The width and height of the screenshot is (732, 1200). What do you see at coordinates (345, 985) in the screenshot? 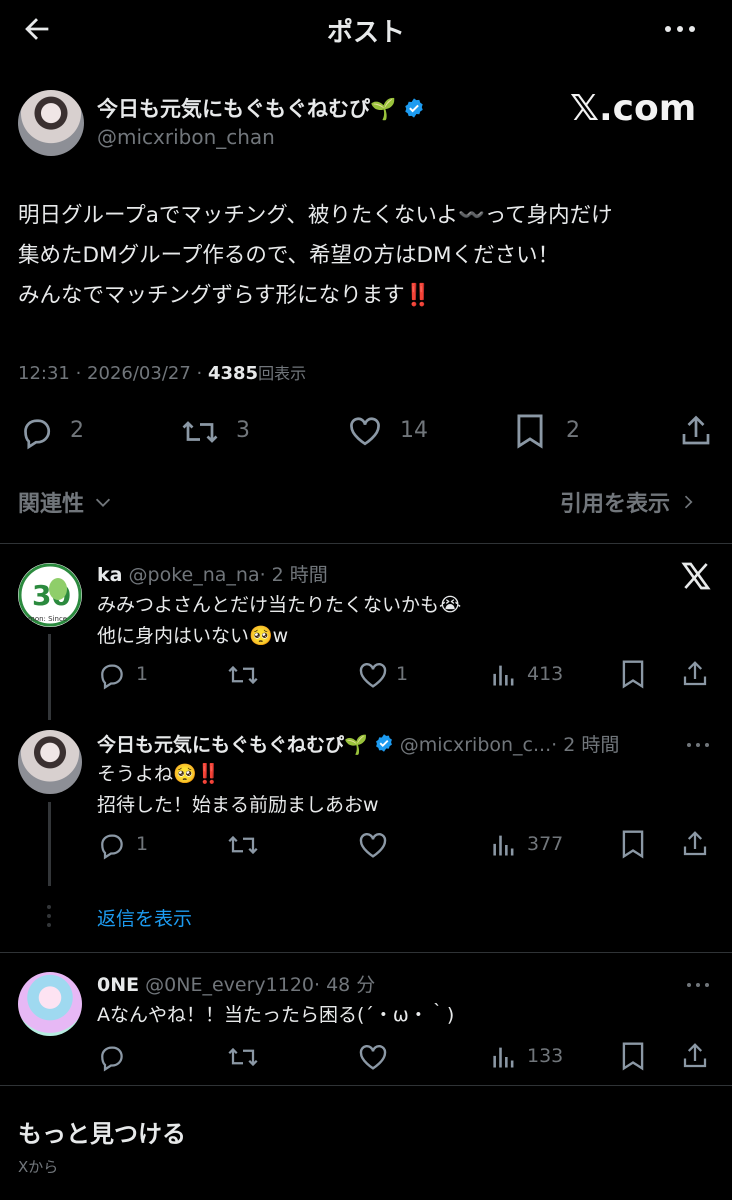
I see `reply-time: · 48 分` at bounding box center [345, 985].